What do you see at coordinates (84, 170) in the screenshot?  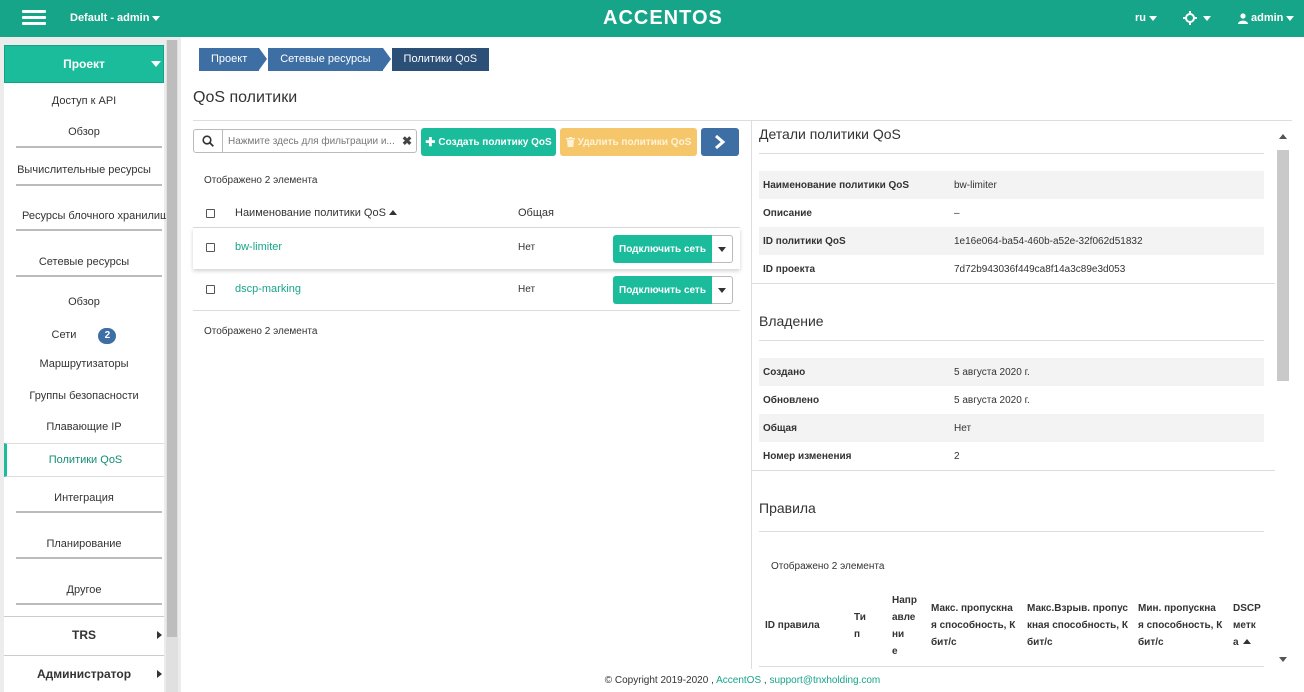 I see `sidebar-item-compute: Вычислительные ресурсы` at bounding box center [84, 170].